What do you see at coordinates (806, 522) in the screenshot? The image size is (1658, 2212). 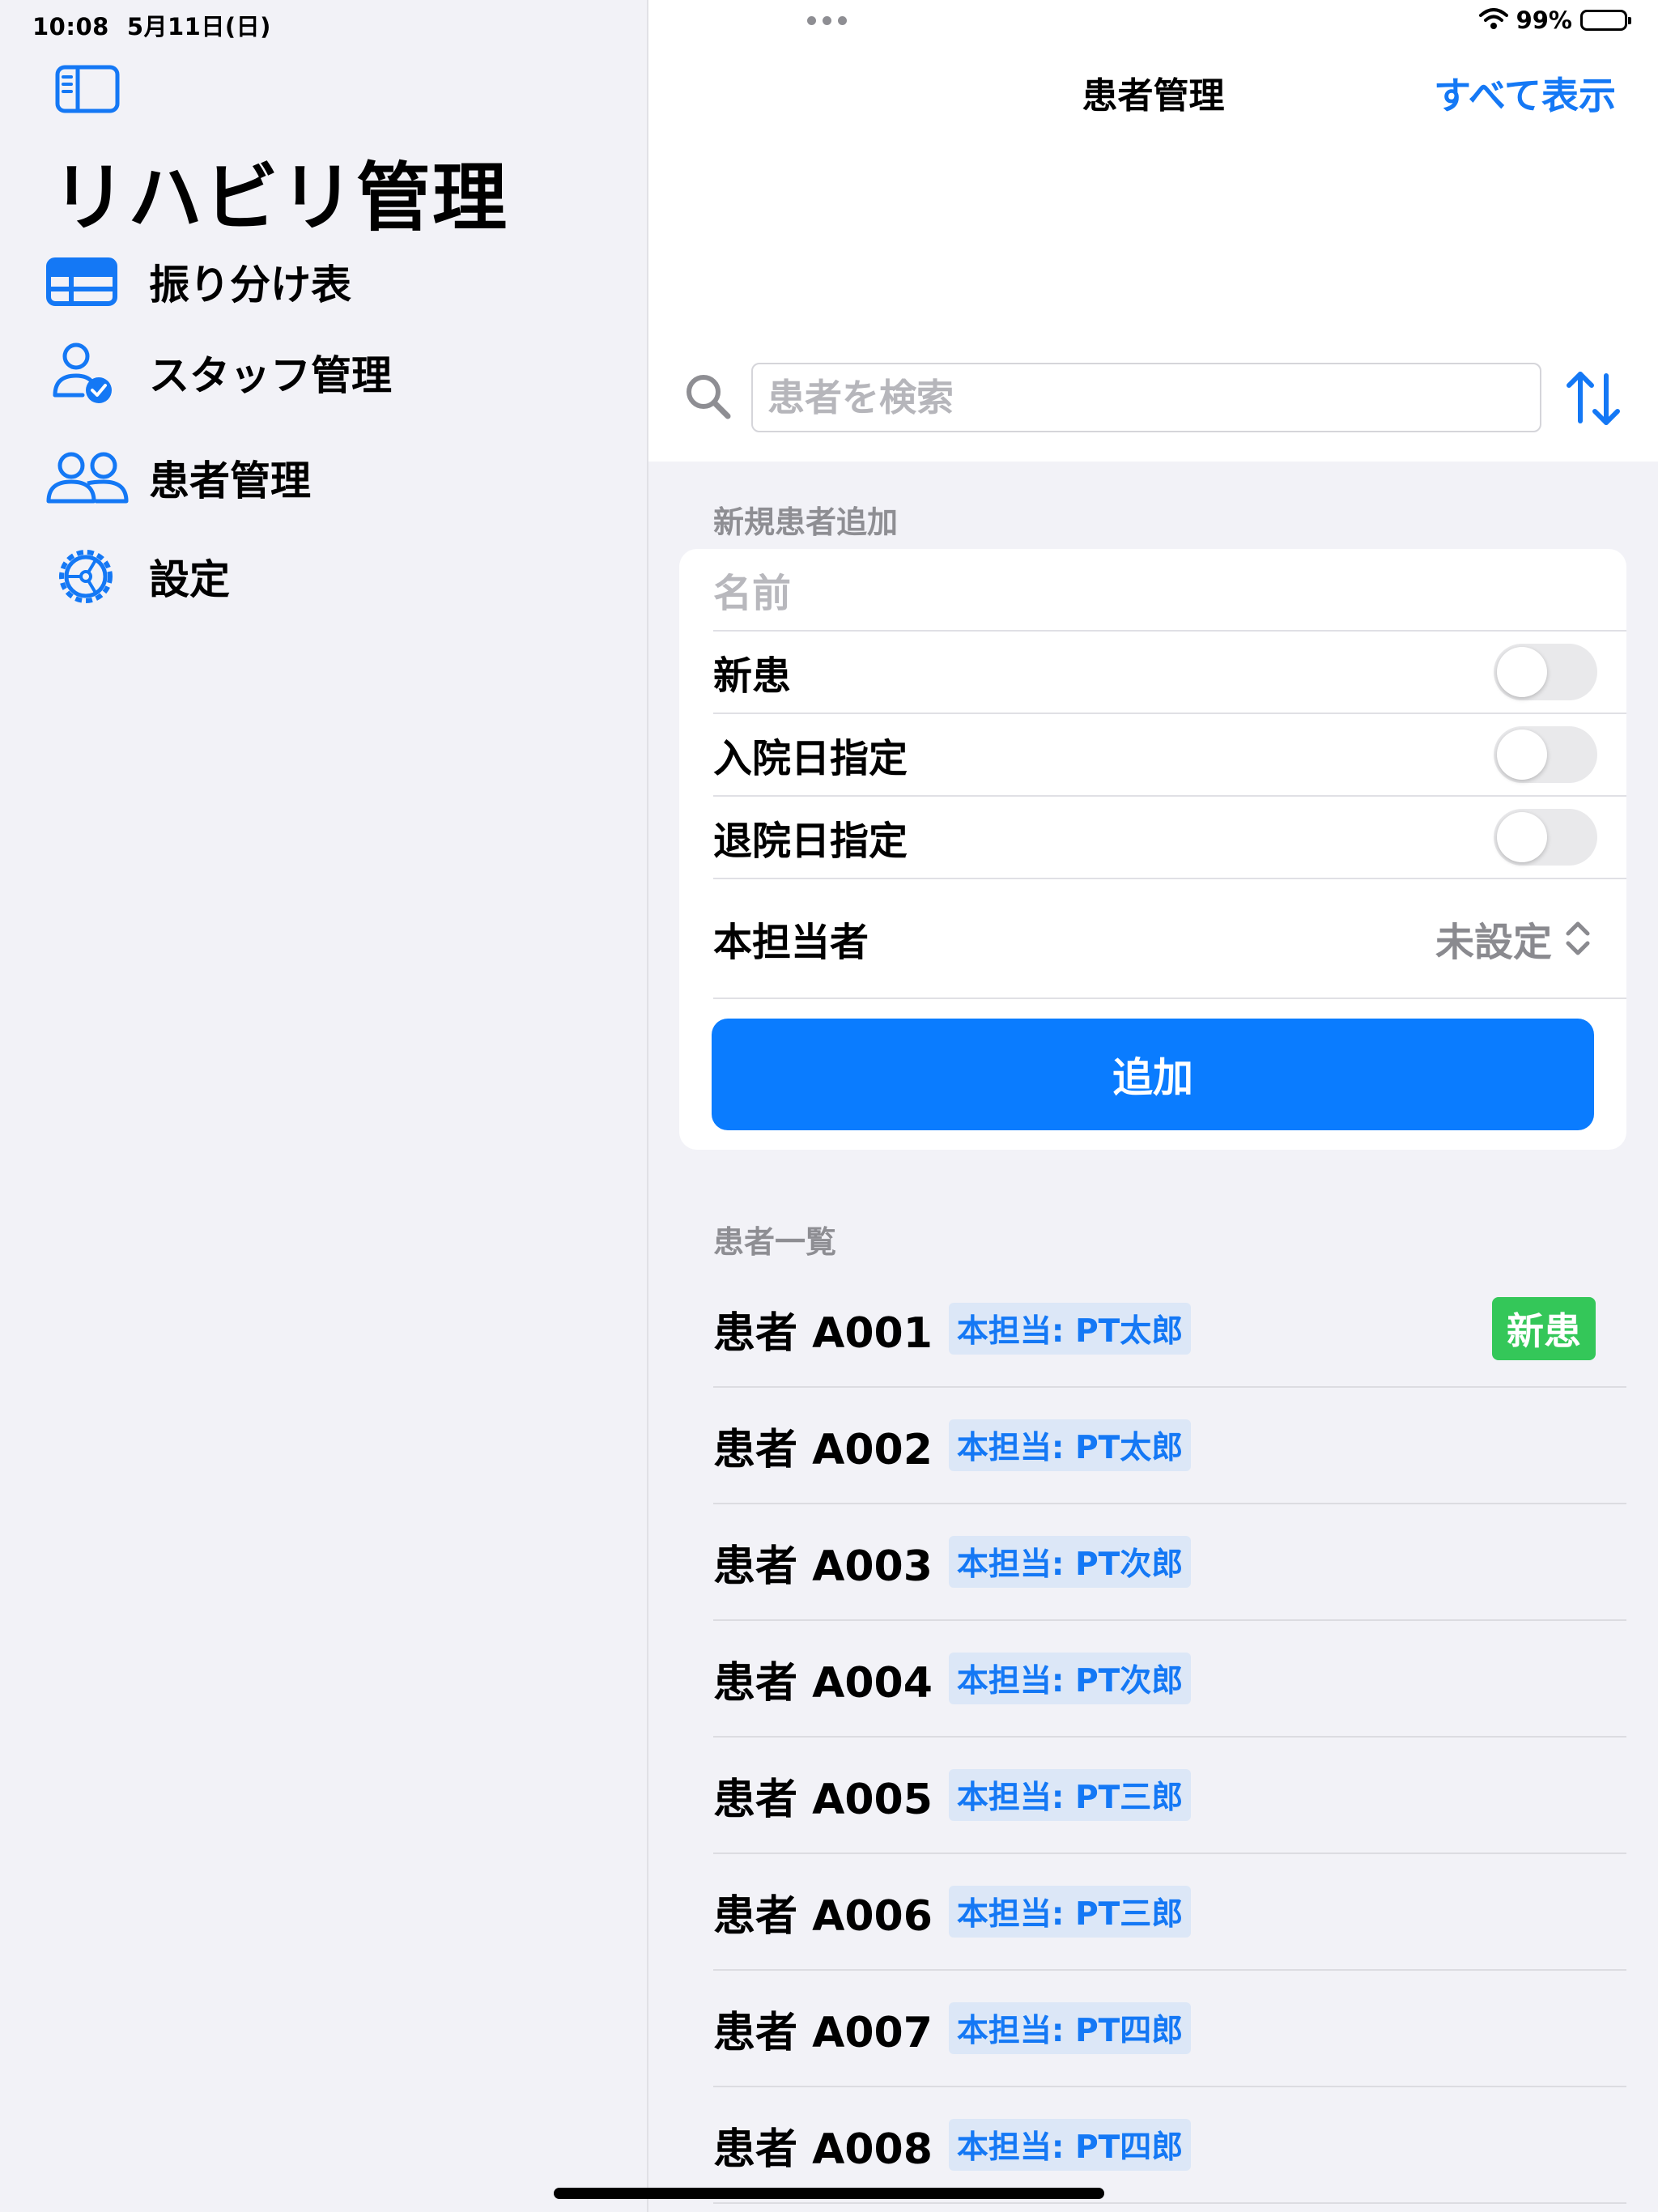 I see `new-patient-section-header: 新規患者追加` at bounding box center [806, 522].